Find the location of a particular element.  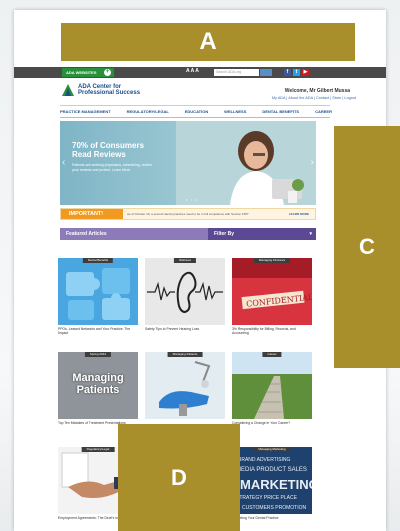

article-image-managing-patients: Spring 2014 Managing Patients is located at coordinates (98, 385).